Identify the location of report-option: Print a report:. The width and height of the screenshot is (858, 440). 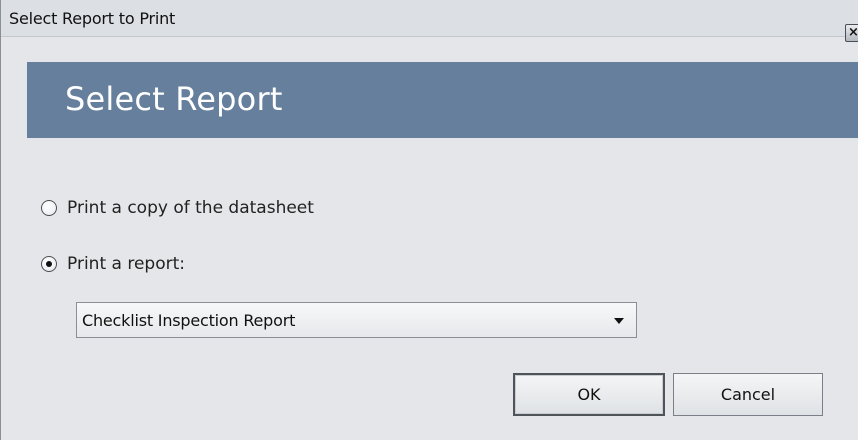
(113, 264).